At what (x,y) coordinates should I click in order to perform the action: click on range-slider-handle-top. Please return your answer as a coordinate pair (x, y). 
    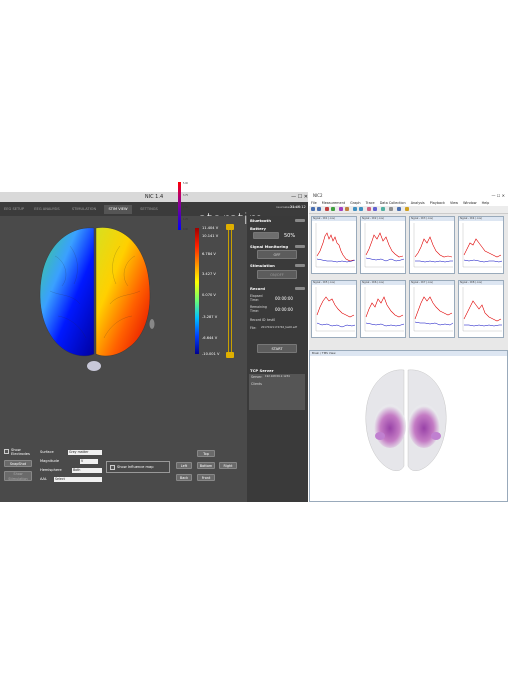
    Looking at the image, I should click on (230, 227).